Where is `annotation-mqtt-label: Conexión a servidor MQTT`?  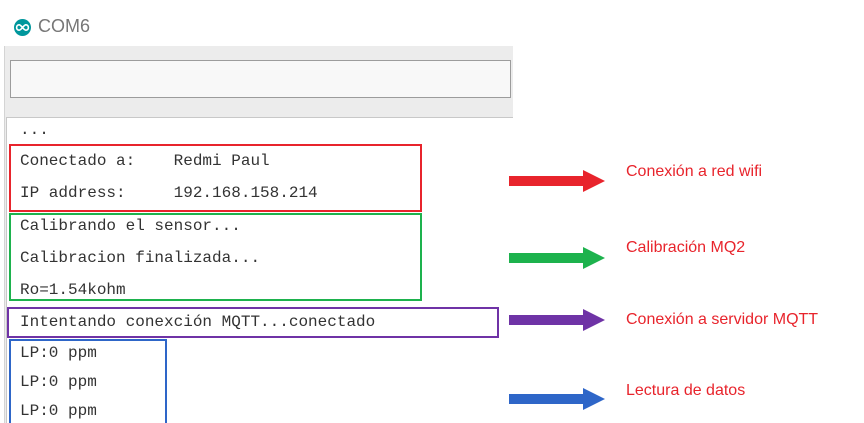 annotation-mqtt-label: Conexión a servidor MQTT is located at coordinates (722, 319).